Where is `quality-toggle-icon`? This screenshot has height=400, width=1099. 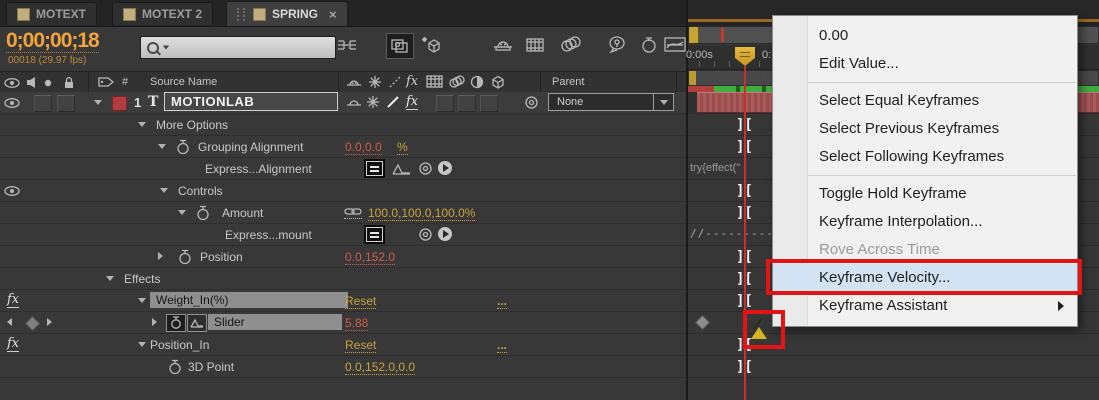
quality-toggle-icon is located at coordinates (393, 102).